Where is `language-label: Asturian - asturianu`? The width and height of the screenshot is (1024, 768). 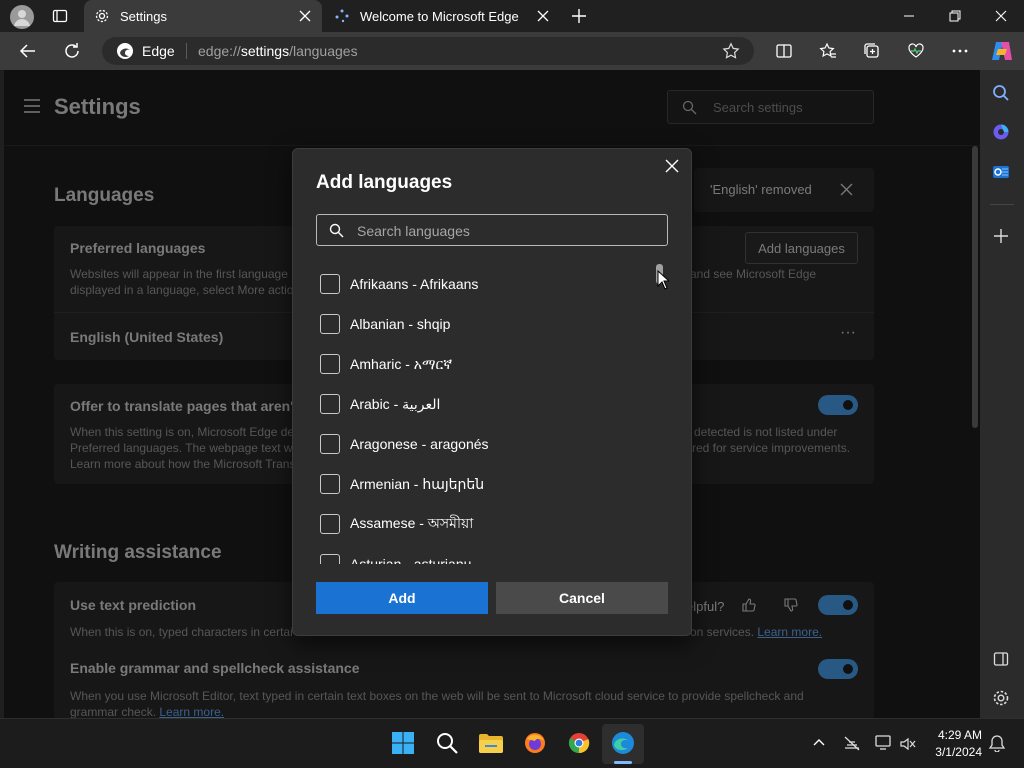 language-label: Asturian - asturianu is located at coordinates (411, 560).